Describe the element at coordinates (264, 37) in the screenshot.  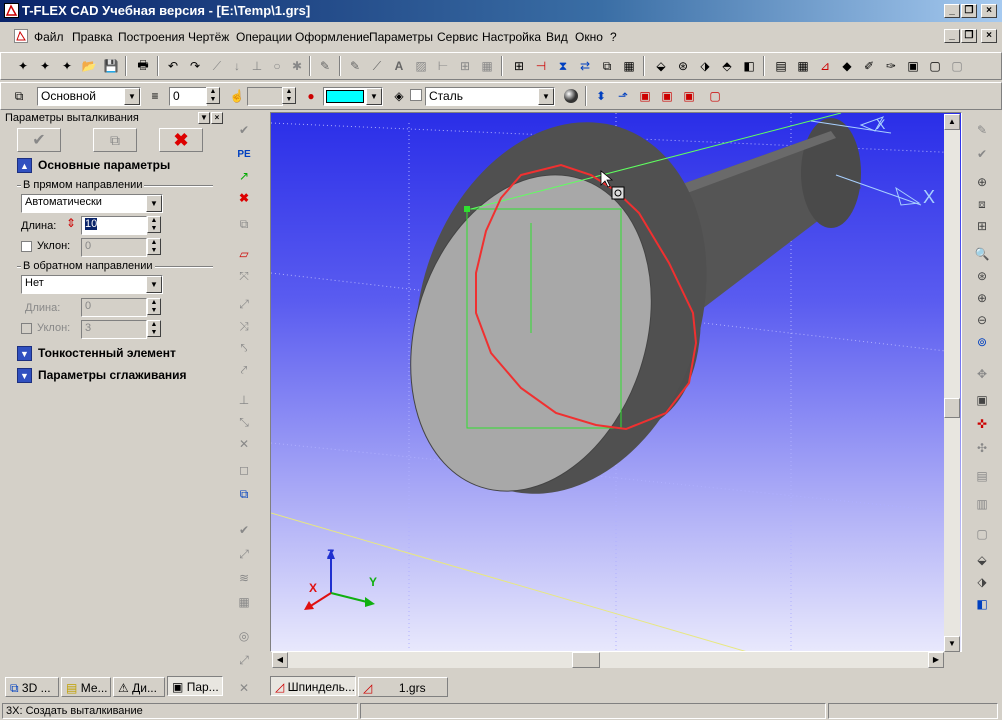
I see `menu-operations: Операции` at that location.